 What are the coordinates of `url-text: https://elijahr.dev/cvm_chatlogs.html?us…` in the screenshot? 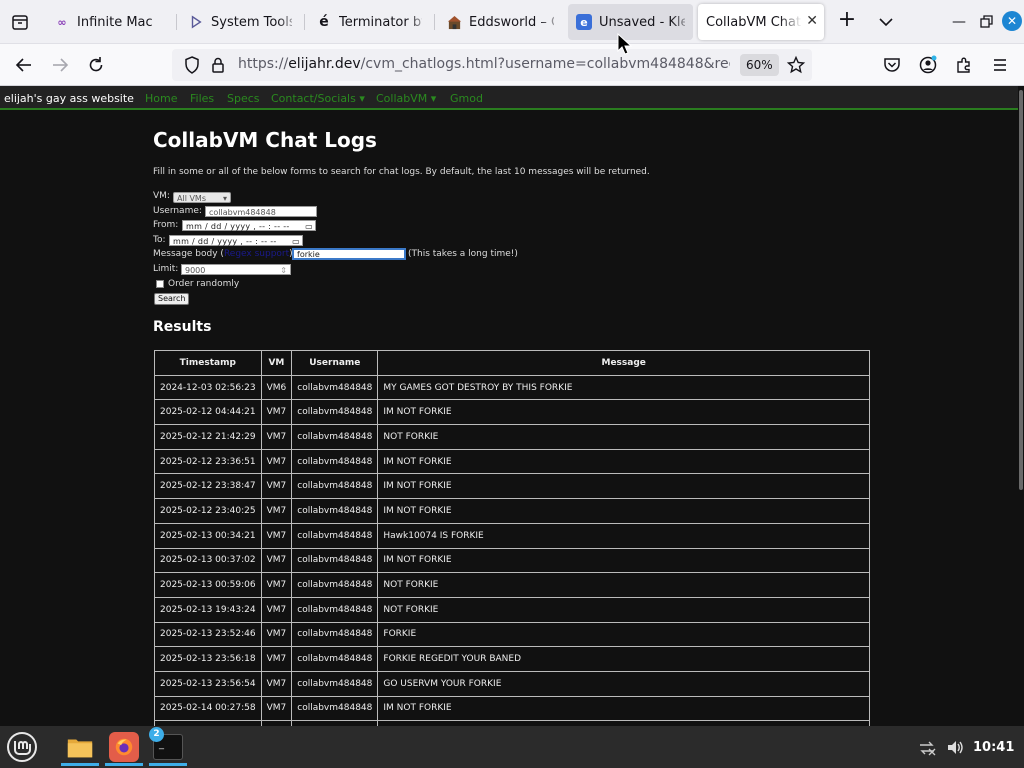 It's located at (484, 64).